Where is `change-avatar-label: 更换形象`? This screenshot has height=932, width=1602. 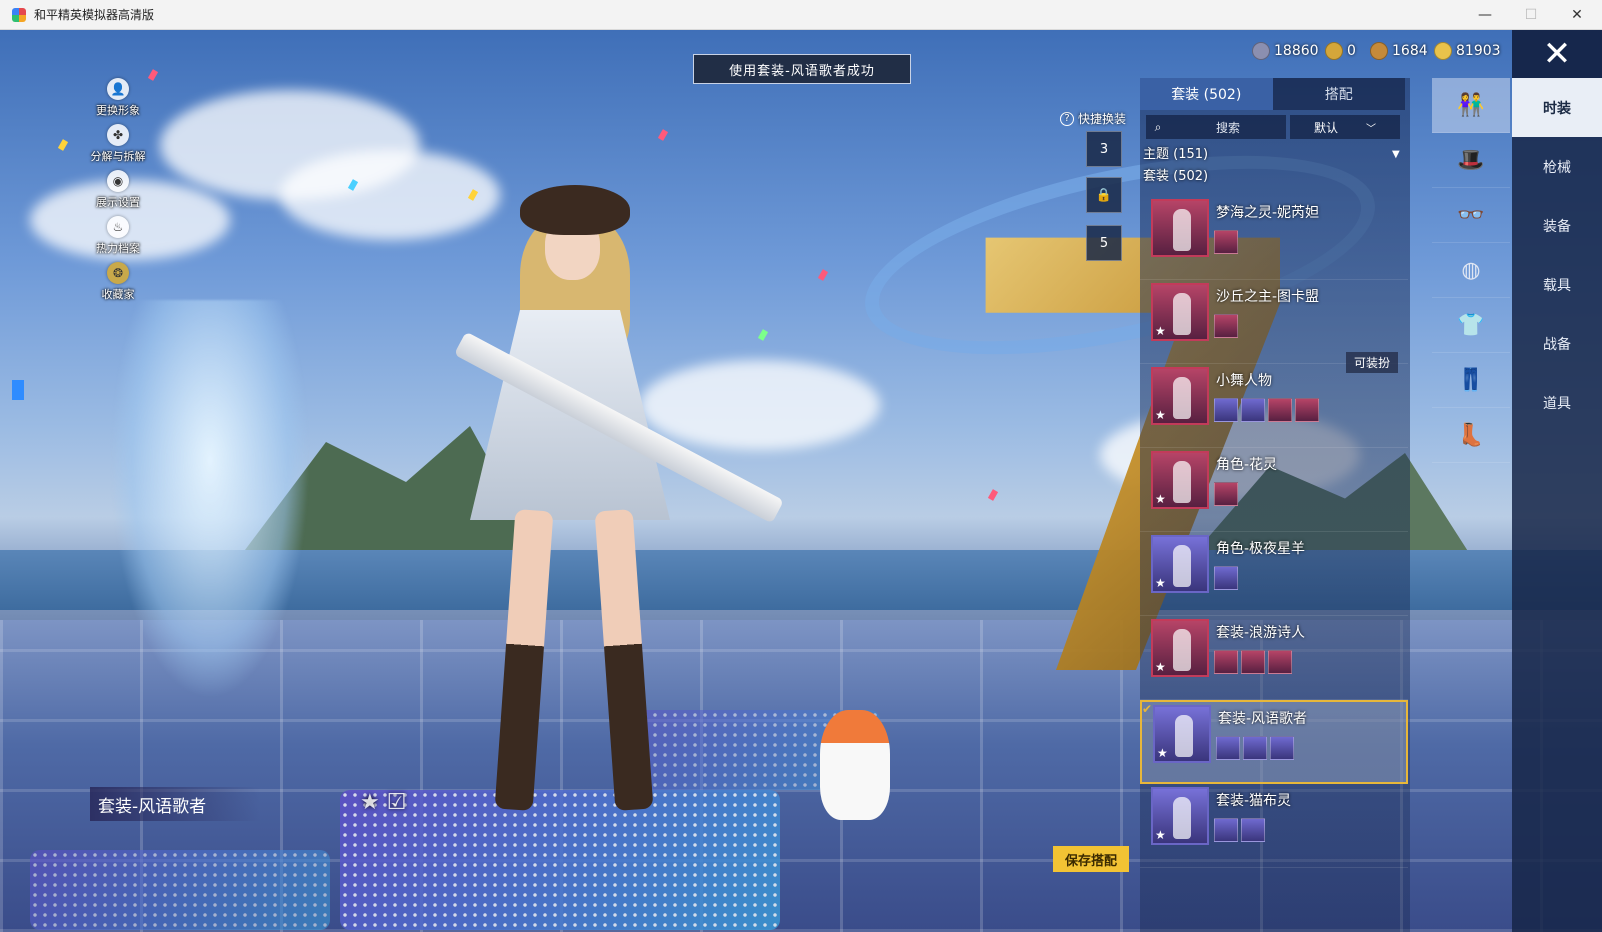
change-avatar-label: 更换形象 is located at coordinates (118, 110).